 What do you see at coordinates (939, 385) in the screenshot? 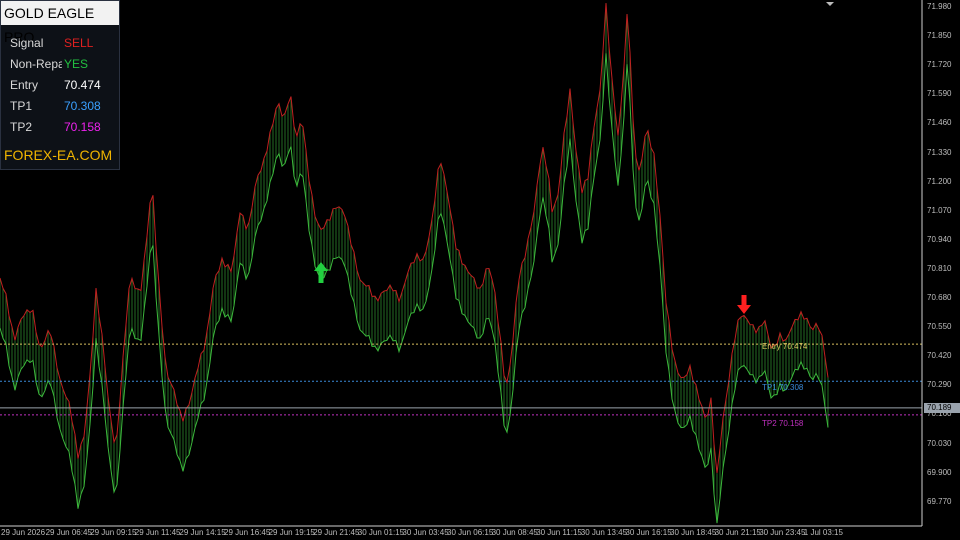
I see `price-tick-label: 70.290` at bounding box center [939, 385].